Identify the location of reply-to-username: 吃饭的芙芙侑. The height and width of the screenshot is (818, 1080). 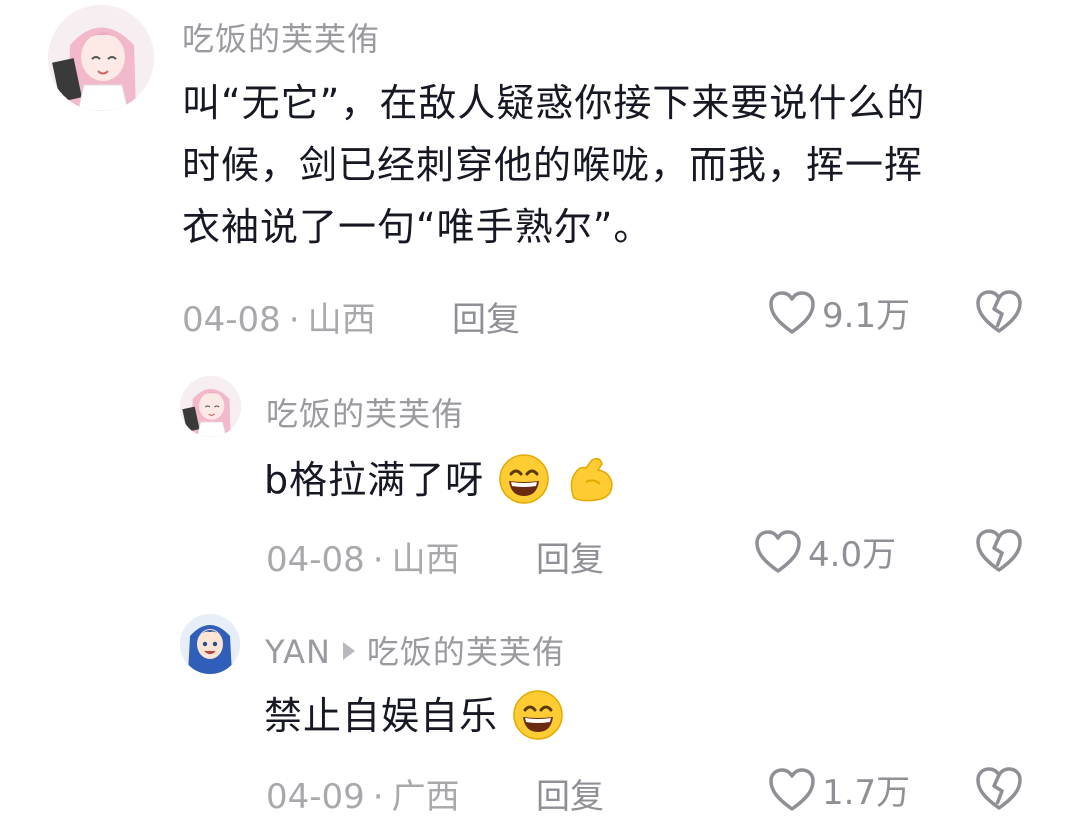
(466, 652).